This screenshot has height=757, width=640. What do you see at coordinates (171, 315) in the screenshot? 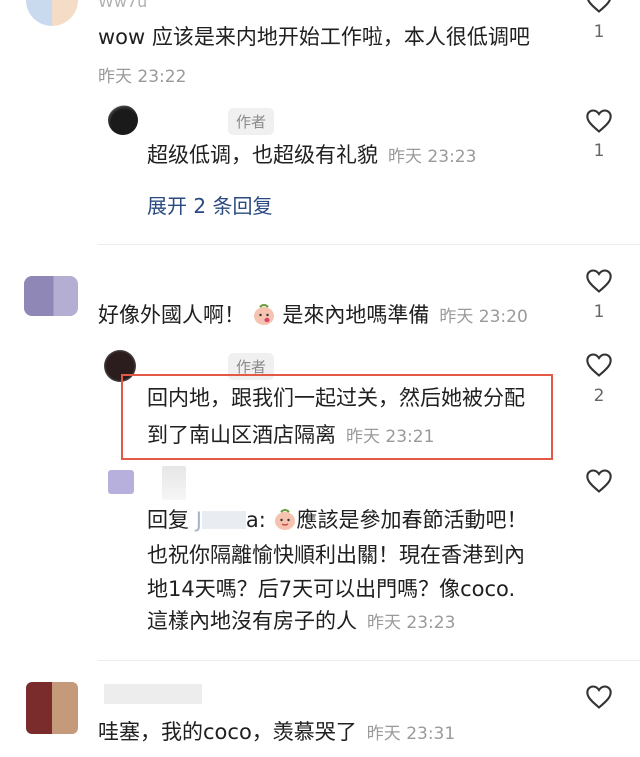
I see `comment-body: 好像外國人啊！` at bounding box center [171, 315].